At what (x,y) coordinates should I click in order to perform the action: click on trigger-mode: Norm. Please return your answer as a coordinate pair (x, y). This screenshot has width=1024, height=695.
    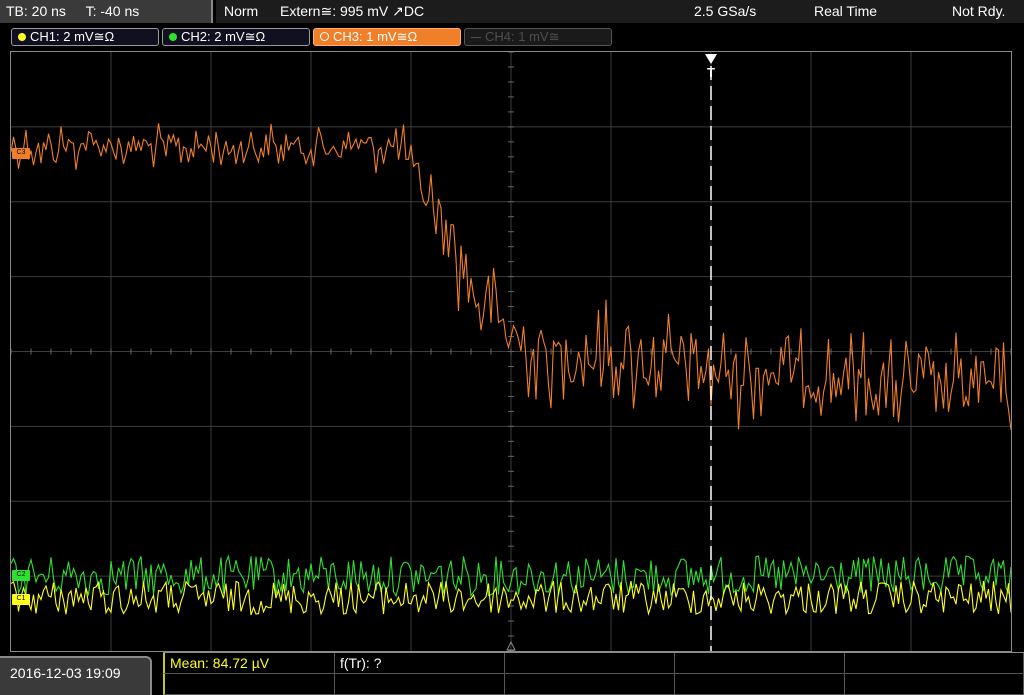
    Looking at the image, I should click on (241, 11).